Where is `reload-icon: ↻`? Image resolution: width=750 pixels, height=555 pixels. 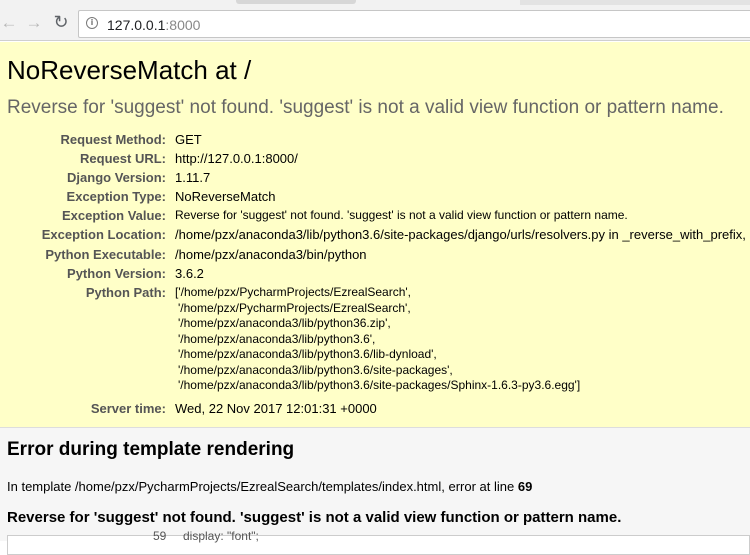
reload-icon: ↻ is located at coordinates (61, 22).